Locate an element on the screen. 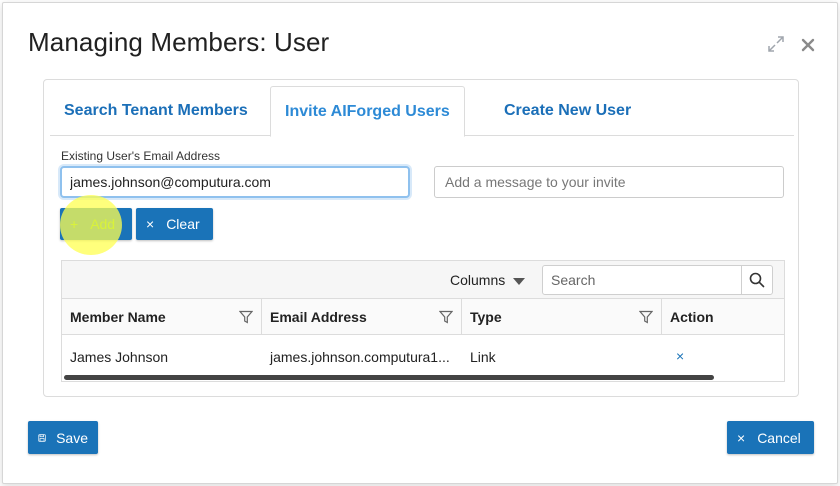 Image resolution: width=840 pixels, height=486 pixels. add-button: + Add is located at coordinates (96, 224).